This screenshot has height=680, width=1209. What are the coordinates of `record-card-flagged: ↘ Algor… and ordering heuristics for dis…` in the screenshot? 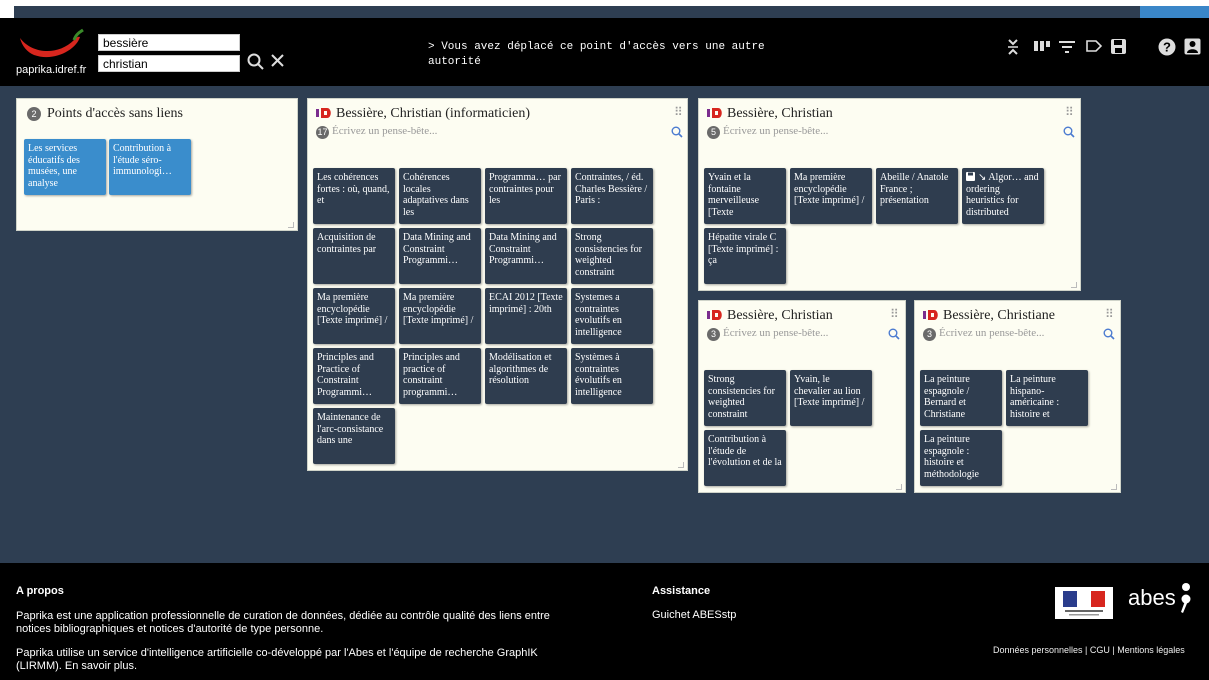 It's located at (1003, 196).